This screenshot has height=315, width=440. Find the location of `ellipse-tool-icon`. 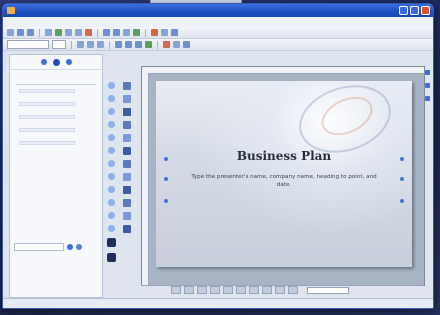

ellipse-tool-icon is located at coordinates (127, 138).